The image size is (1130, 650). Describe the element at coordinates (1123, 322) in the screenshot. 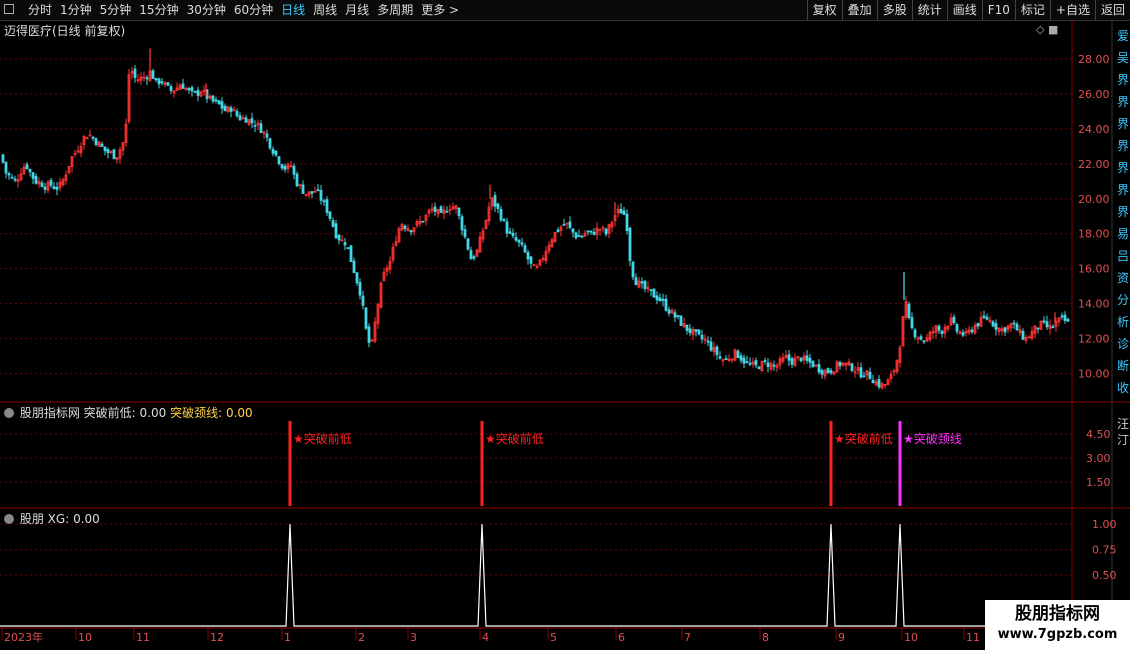

I see `side-text-char: 析` at that location.